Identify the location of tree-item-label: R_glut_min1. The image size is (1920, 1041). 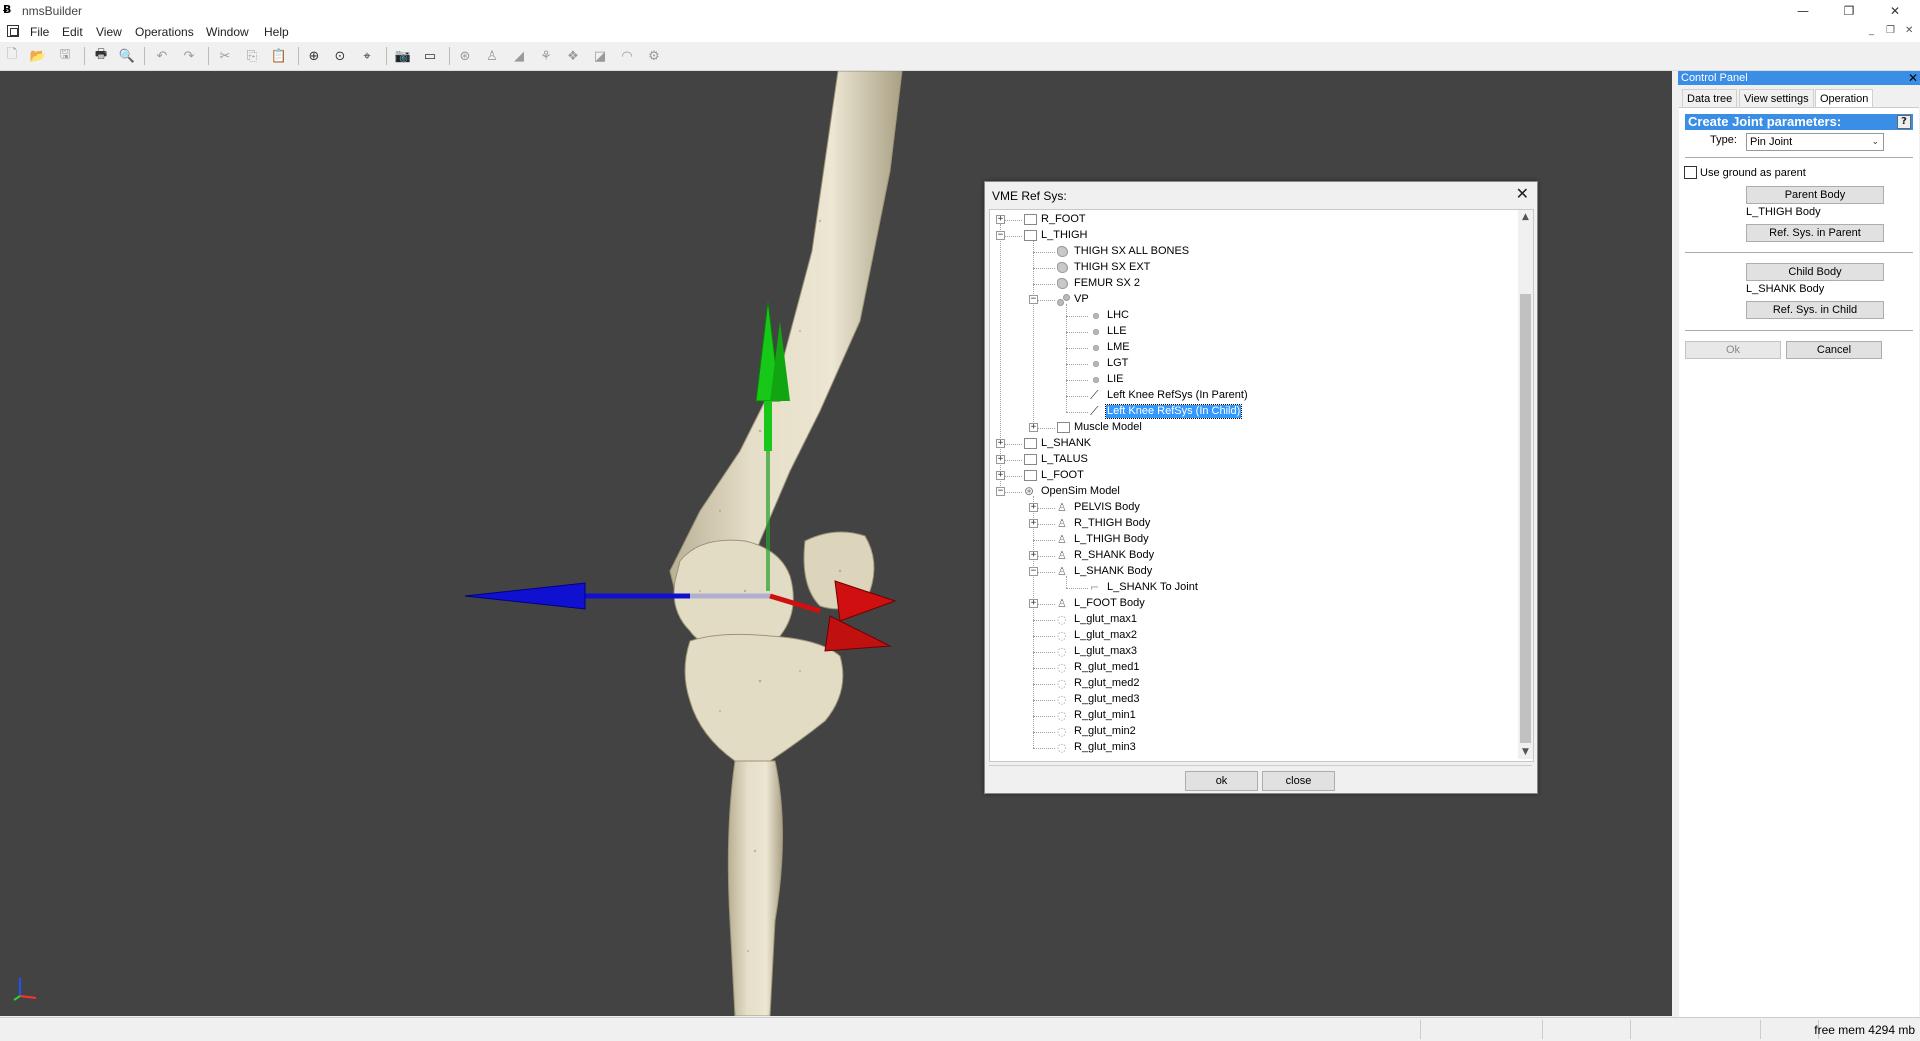
(1105, 715).